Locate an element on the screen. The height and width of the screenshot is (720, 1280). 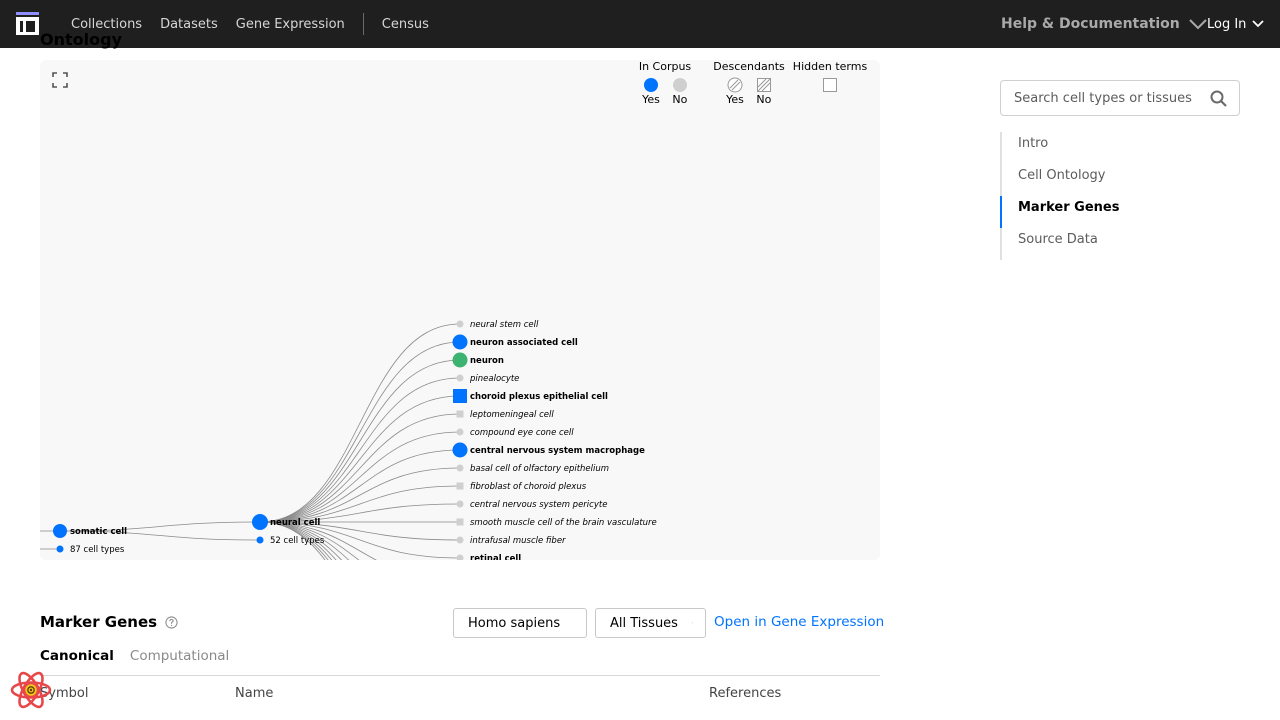
node-pinealocyte is located at coordinates (460, 378).